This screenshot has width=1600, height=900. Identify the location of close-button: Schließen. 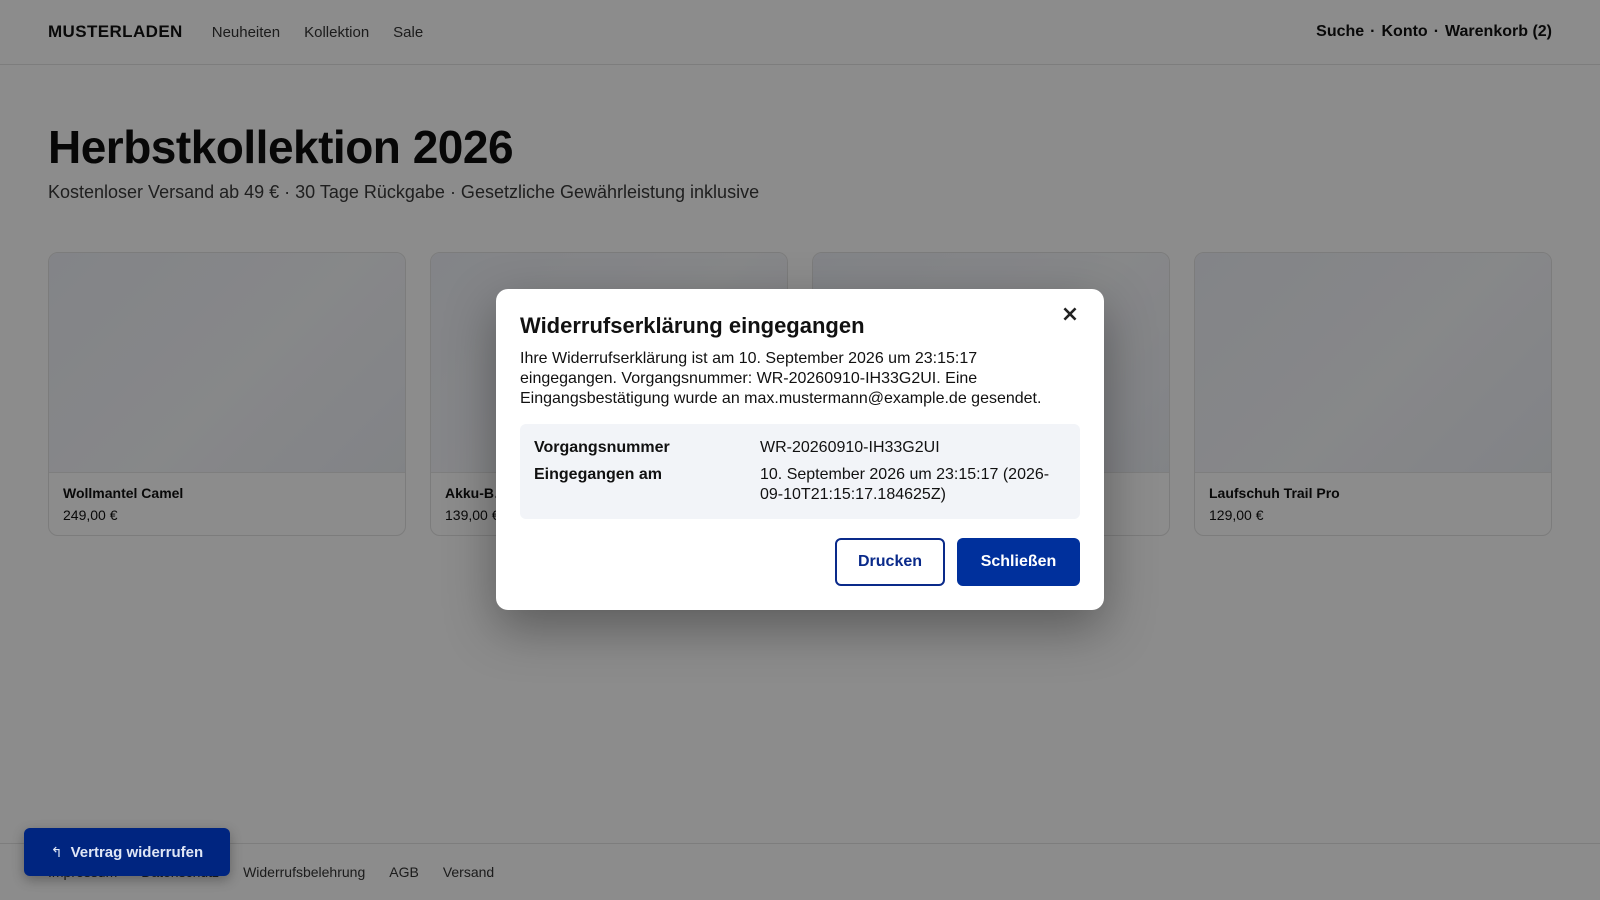
(1018, 562).